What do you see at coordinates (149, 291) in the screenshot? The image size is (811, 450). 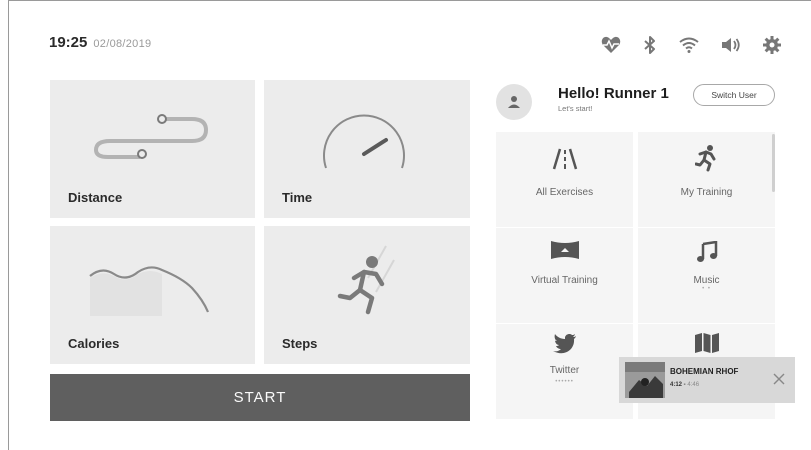 I see `wave-icon` at bounding box center [149, 291].